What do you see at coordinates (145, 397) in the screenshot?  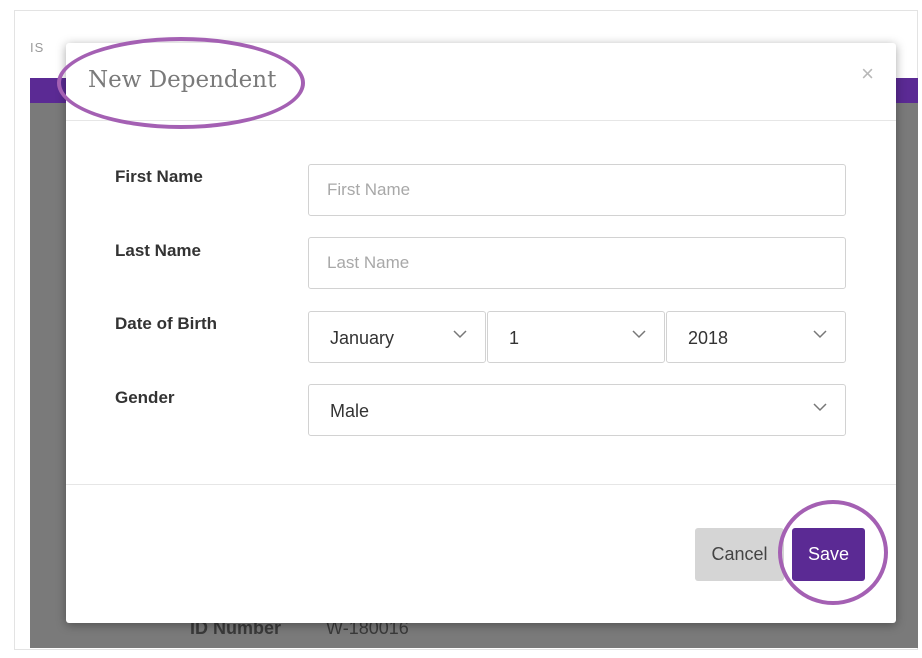 I see `gender-label: Gender` at bounding box center [145, 397].